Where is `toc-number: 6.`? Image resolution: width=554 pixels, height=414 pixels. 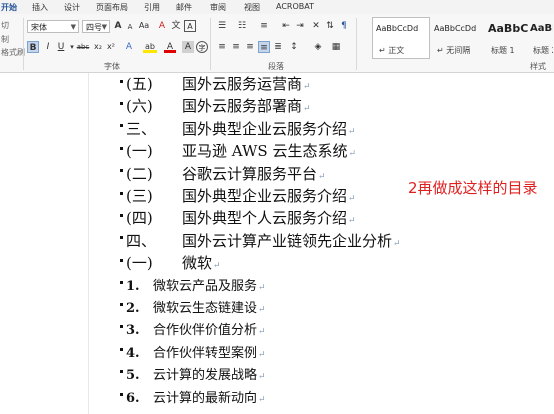
toc-number: 6. is located at coordinates (133, 398).